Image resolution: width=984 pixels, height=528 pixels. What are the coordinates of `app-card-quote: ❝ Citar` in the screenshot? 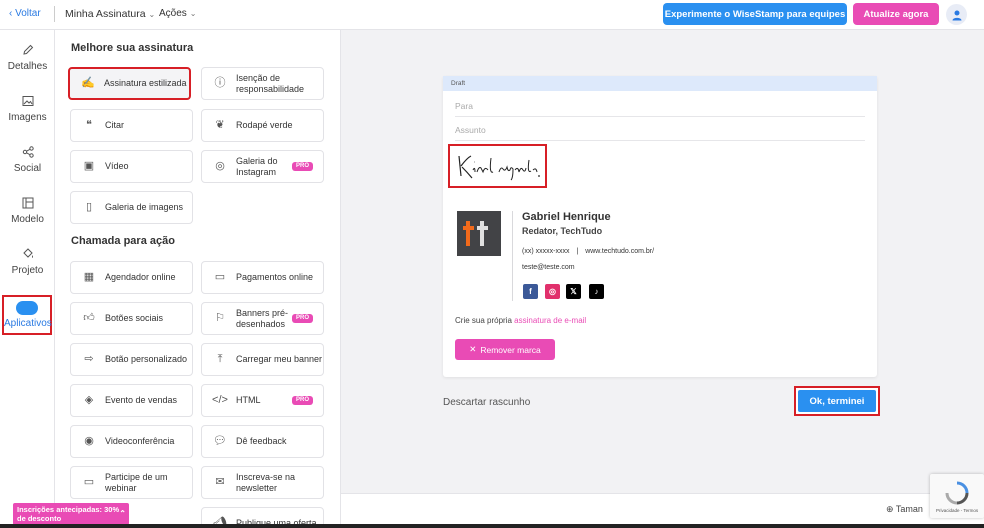 It's located at (131, 125).